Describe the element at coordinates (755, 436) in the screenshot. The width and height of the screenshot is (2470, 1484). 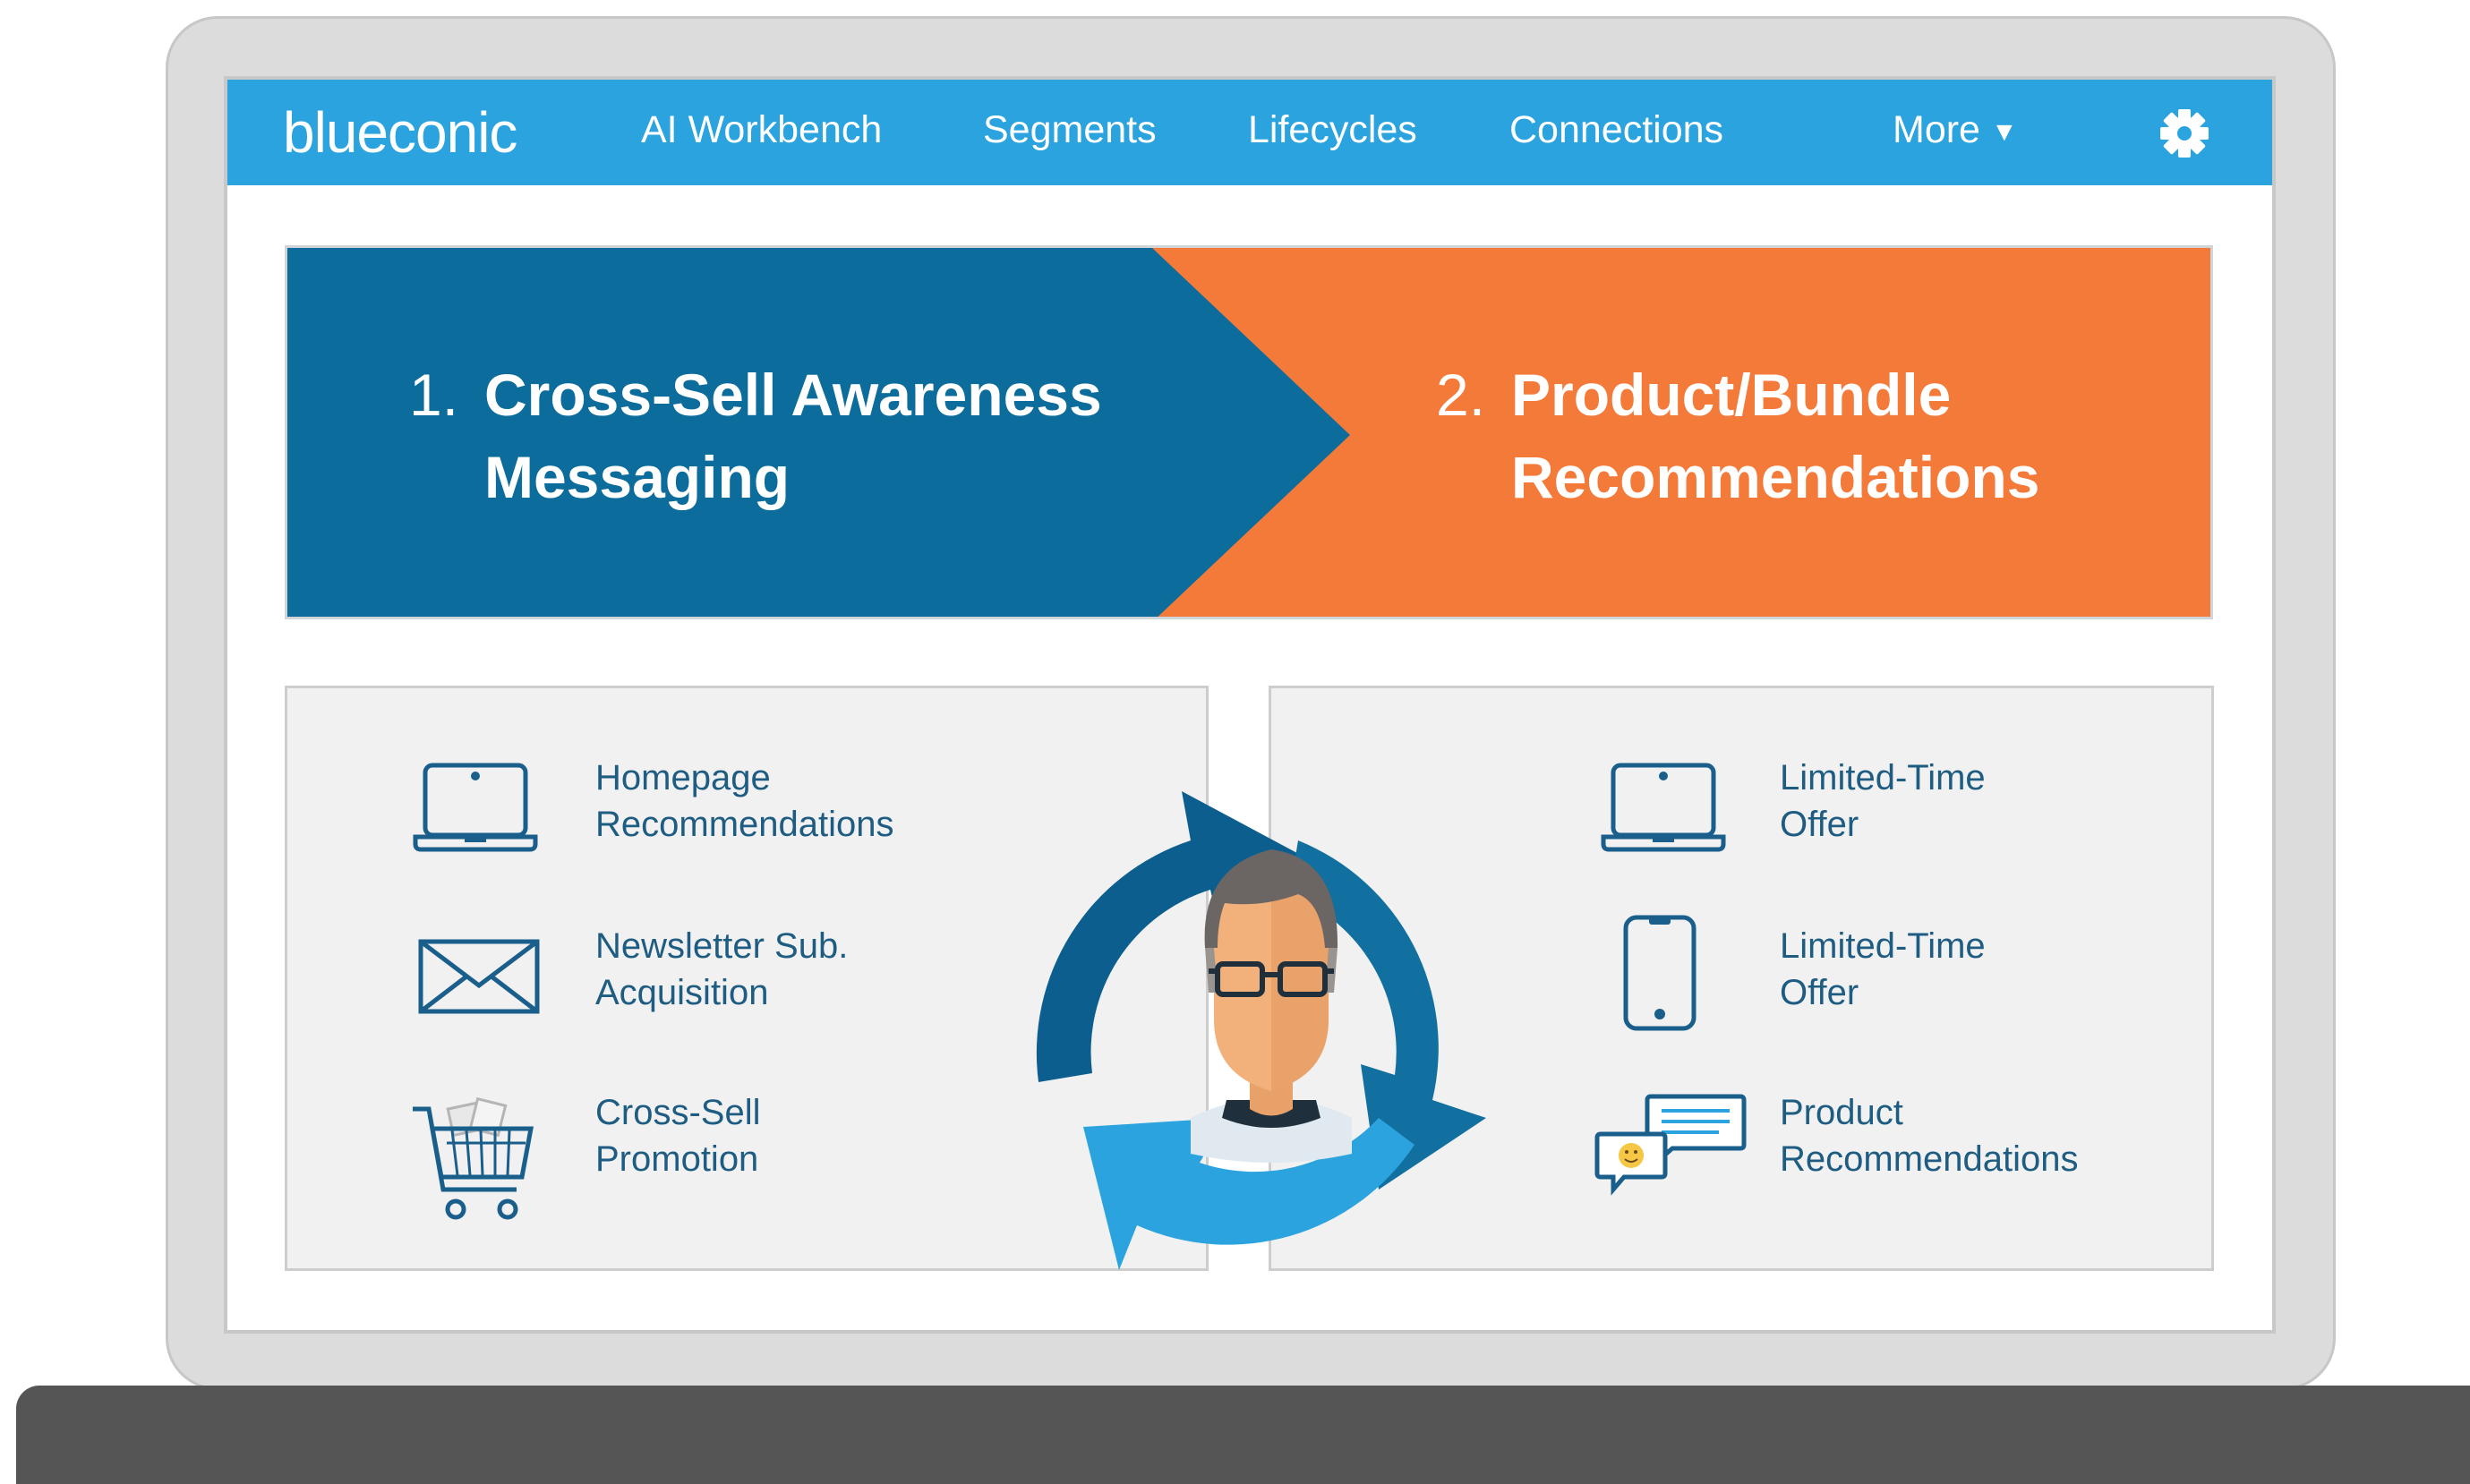
I see `step1-title: 1. Cross-Sell Awareness Messaging` at that location.